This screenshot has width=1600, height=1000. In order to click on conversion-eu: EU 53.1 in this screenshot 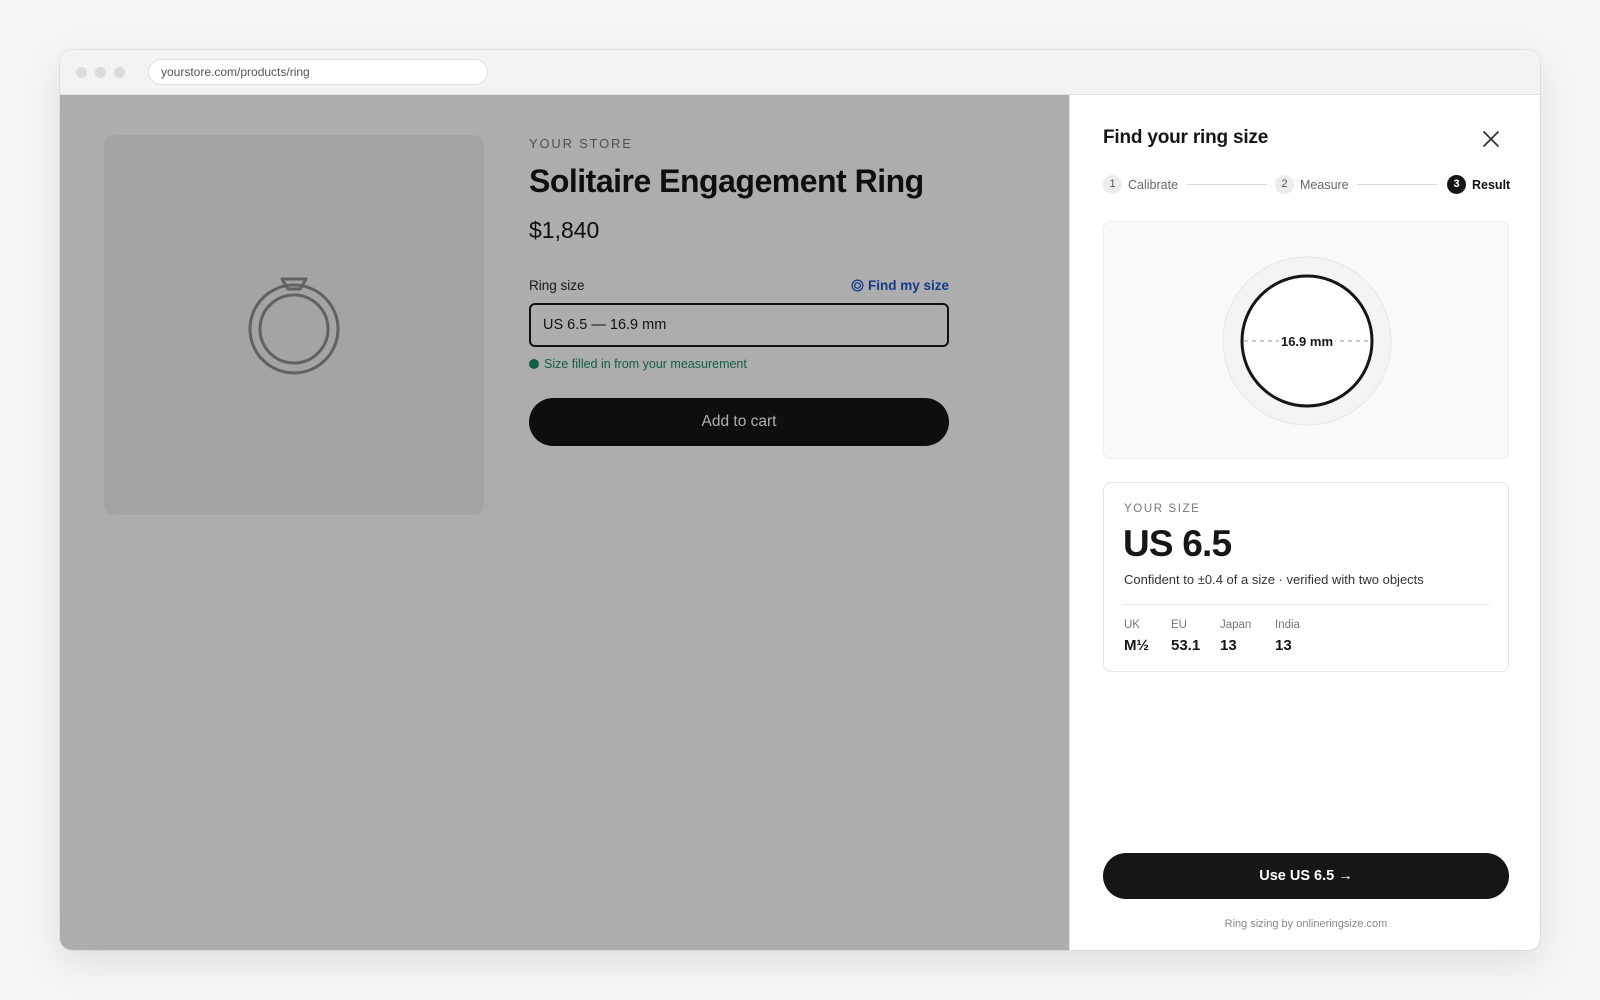, I will do `click(1185, 636)`.